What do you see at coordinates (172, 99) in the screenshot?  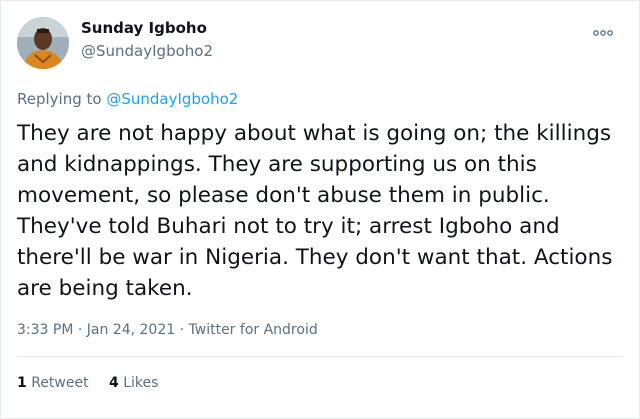 I see `reply-mention-link: @SundayIgboho2` at bounding box center [172, 99].